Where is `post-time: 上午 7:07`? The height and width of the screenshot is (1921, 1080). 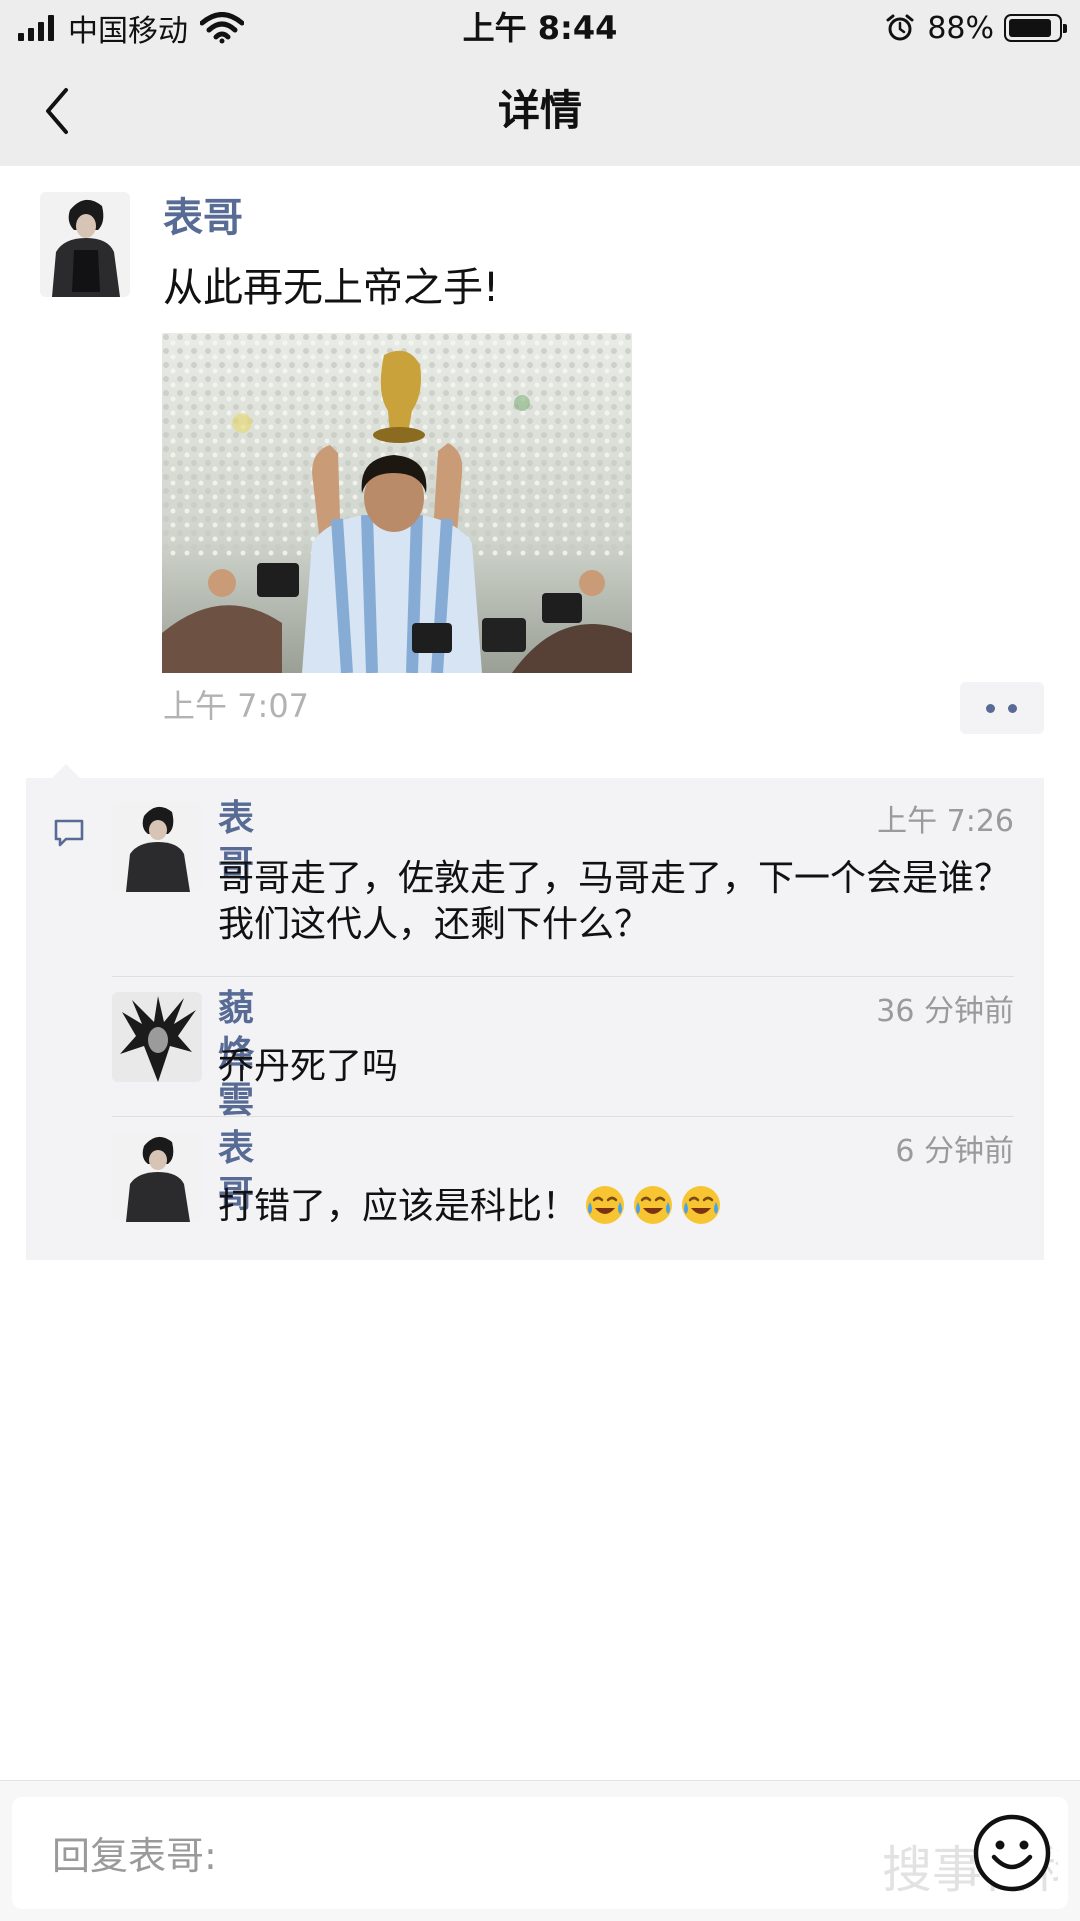
post-time: 上午 7:07 is located at coordinates (236, 706).